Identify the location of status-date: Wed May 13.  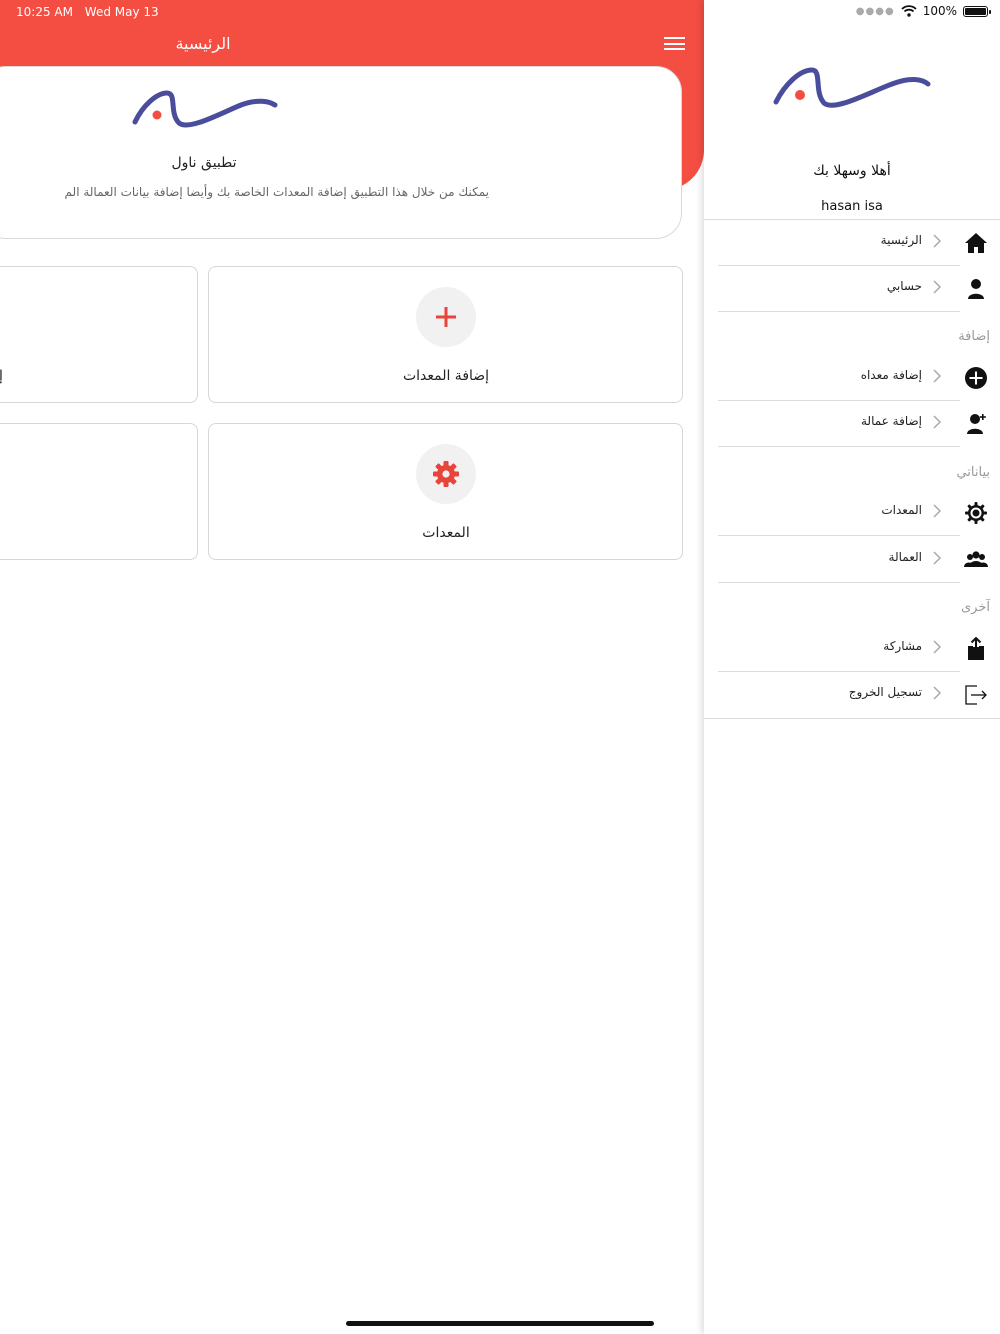
(121, 12).